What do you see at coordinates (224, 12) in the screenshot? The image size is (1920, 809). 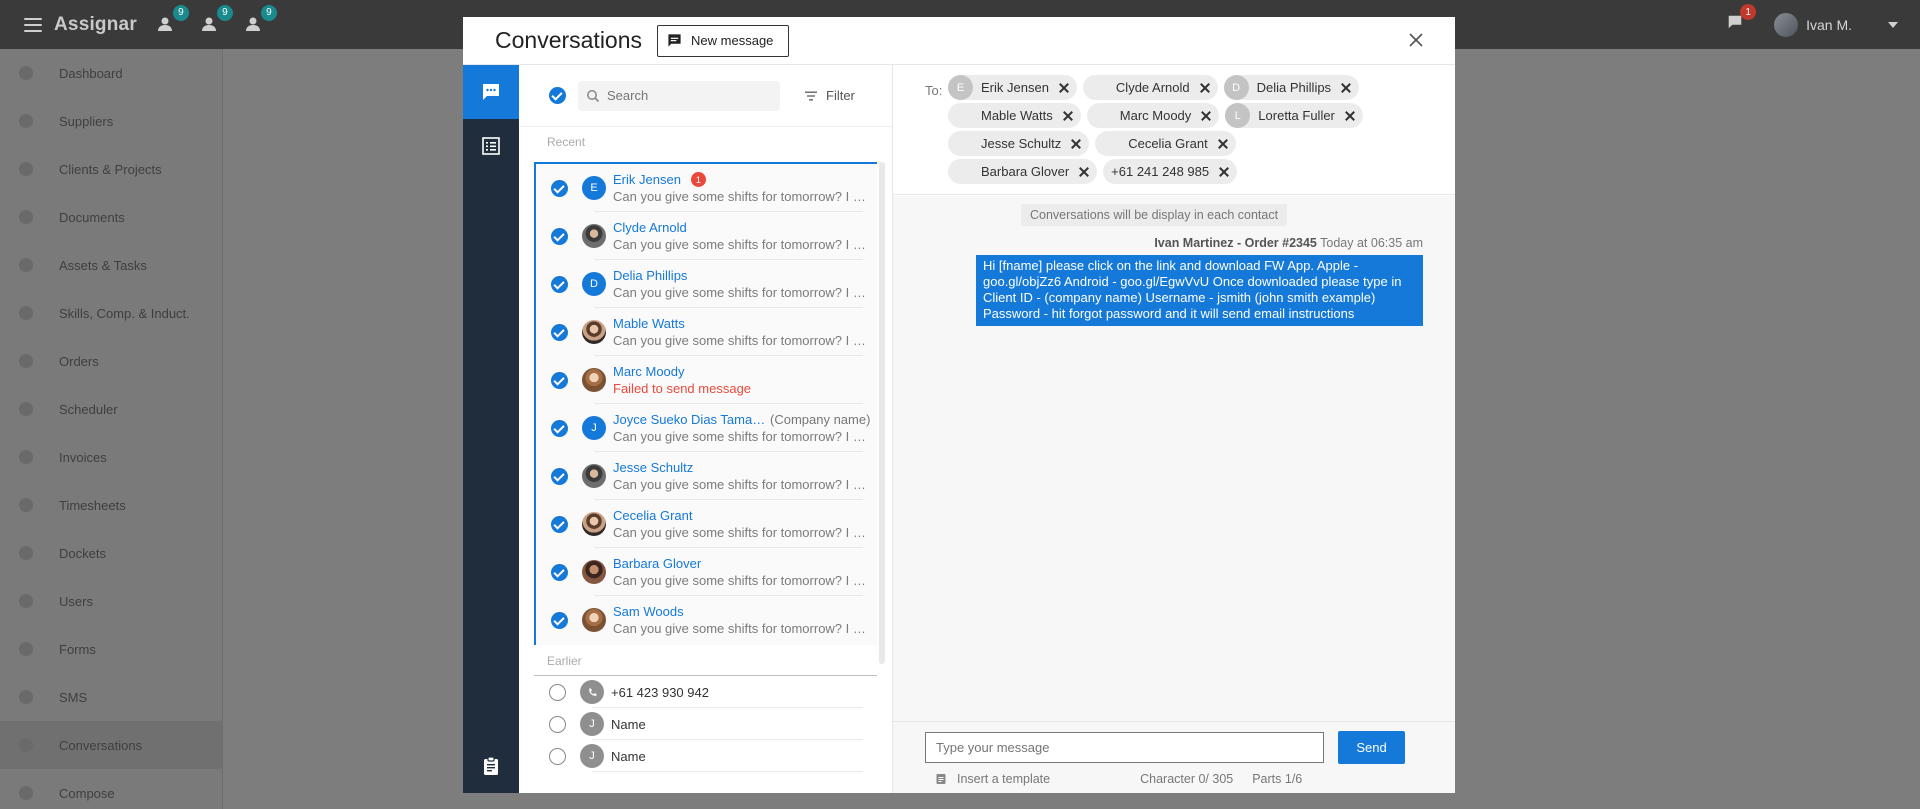 I see `notification-badge: 9` at bounding box center [224, 12].